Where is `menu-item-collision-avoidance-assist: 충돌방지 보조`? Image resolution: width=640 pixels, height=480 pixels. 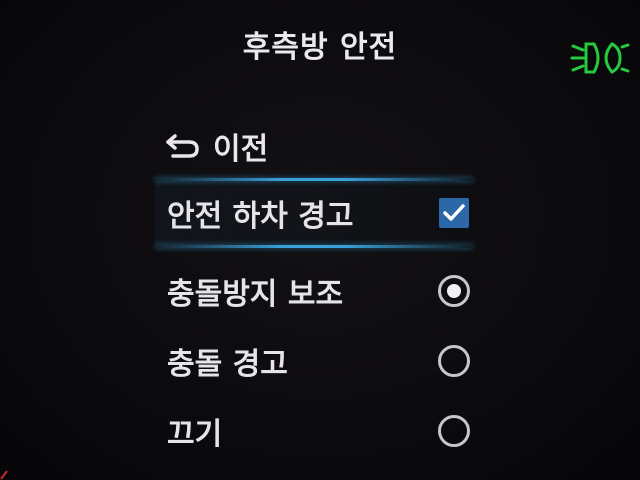
menu-item-collision-avoidance-assist: 충돌방지 보조 is located at coordinates (314, 291).